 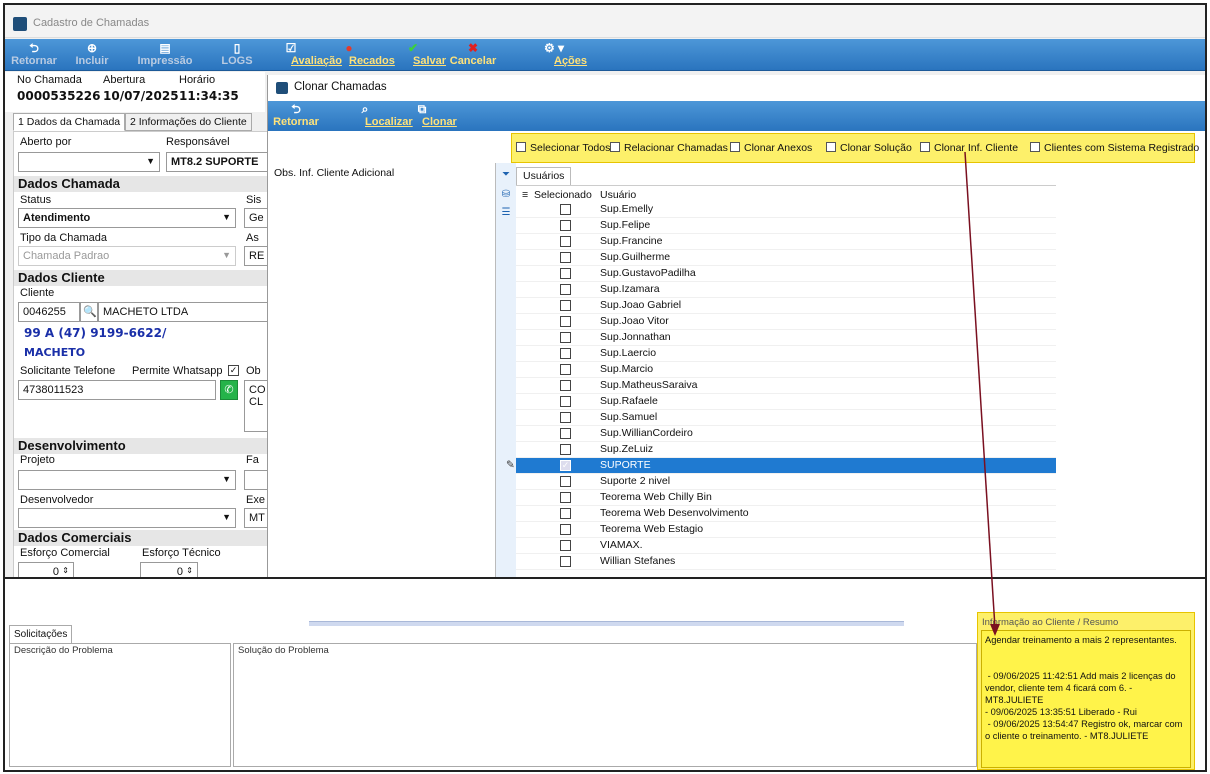 I want to click on whatsapp-checkbox: ✓, so click(x=233, y=370).